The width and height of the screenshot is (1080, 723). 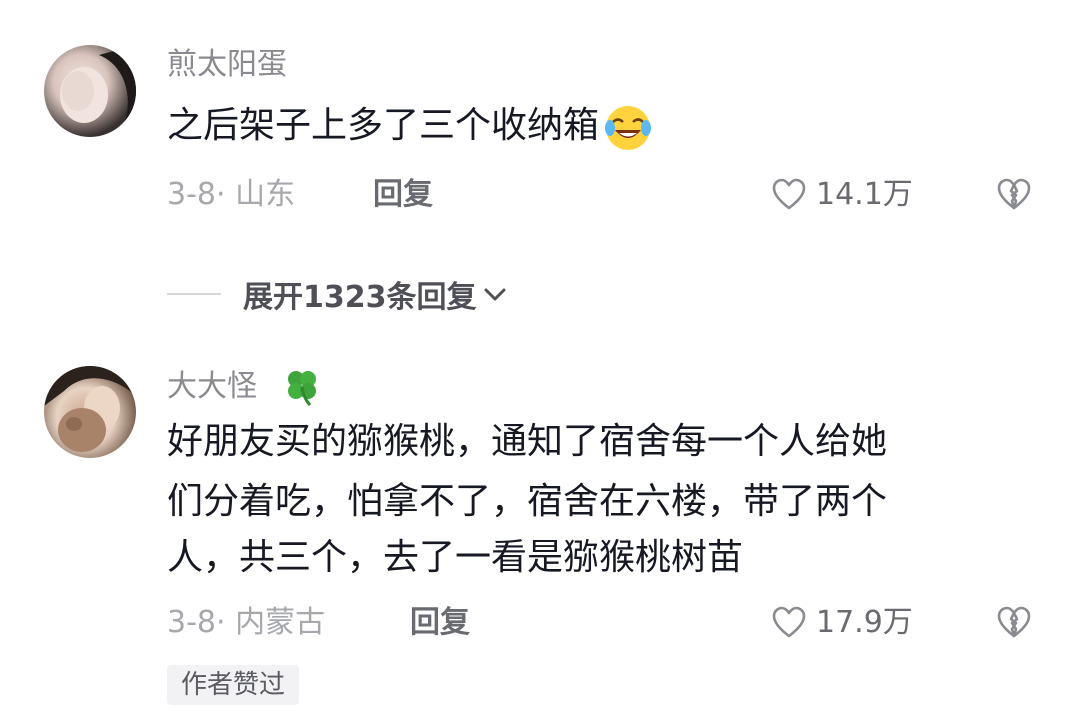 What do you see at coordinates (455, 557) in the screenshot?
I see `comment-text-line: 人，共三个，去了一看是猕猴桃树苗` at bounding box center [455, 557].